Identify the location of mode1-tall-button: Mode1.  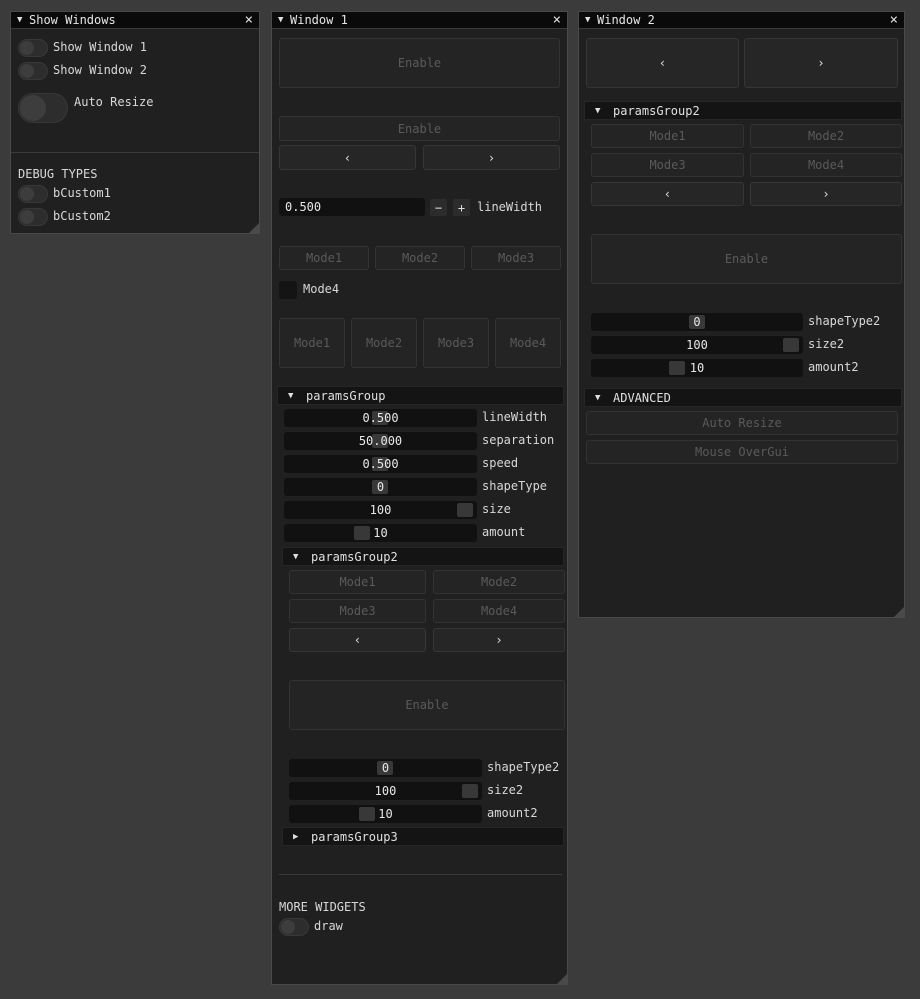
(312, 343).